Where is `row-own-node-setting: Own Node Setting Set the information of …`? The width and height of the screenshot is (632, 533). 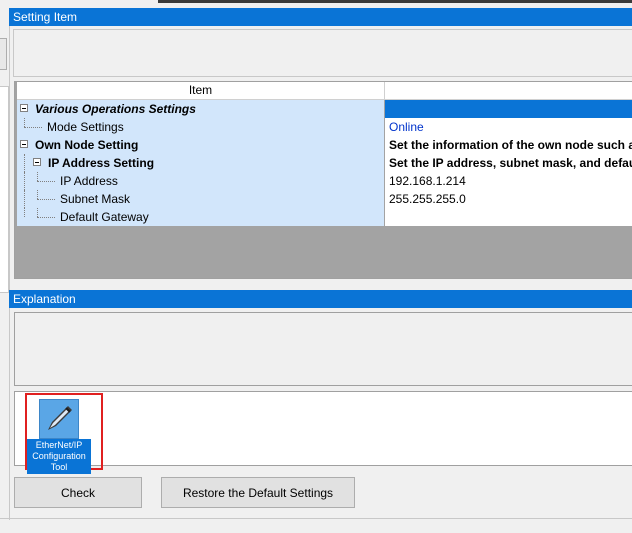
row-own-node-setting: Own Node Setting Set the information of … is located at coordinates (324, 145).